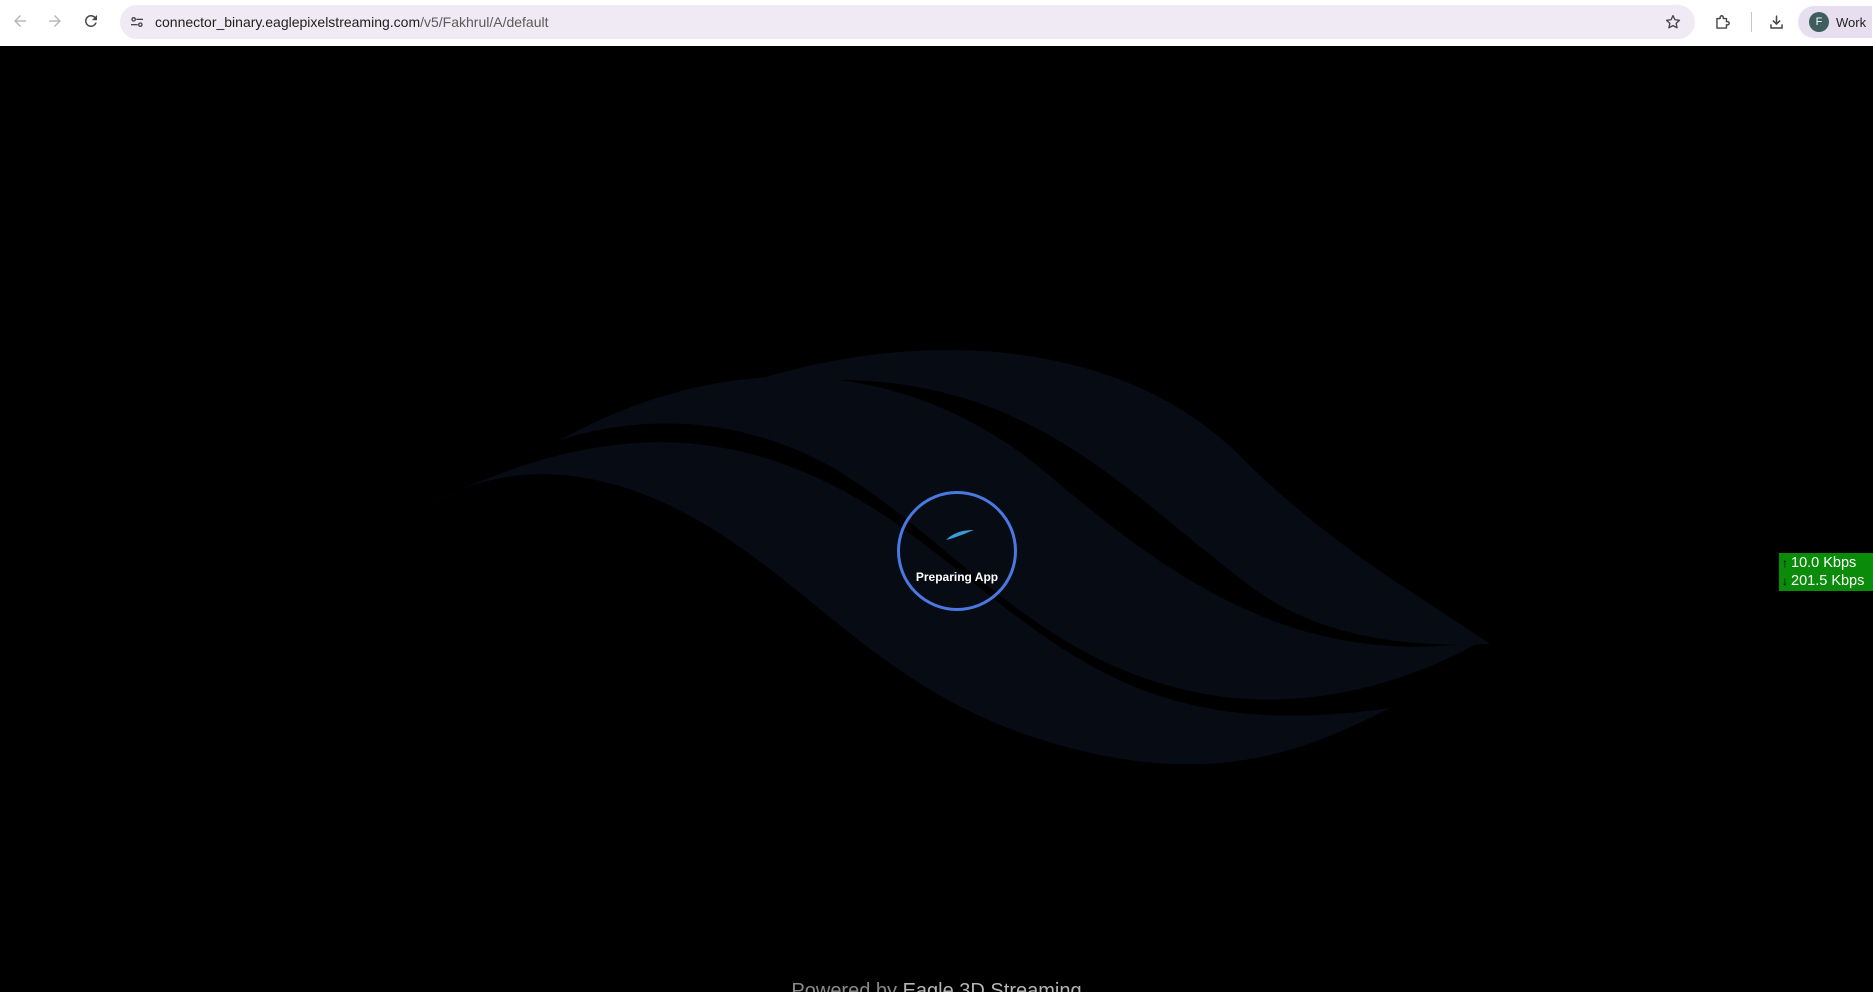  I want to click on powered-by-footer: Powered by Eagle 3D Streaming, so click(936, 986).